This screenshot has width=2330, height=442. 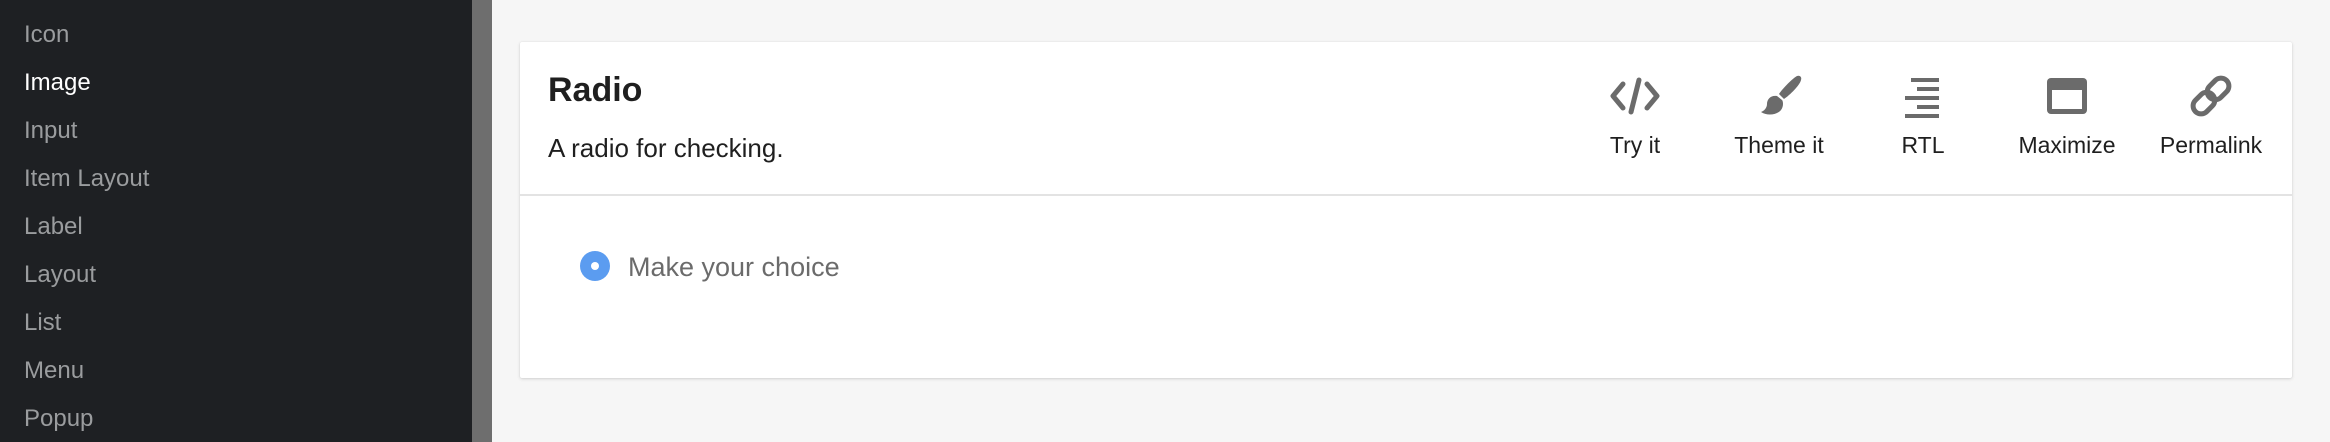 What do you see at coordinates (50, 131) in the screenshot?
I see `sidebar-item-input: Input` at bounding box center [50, 131].